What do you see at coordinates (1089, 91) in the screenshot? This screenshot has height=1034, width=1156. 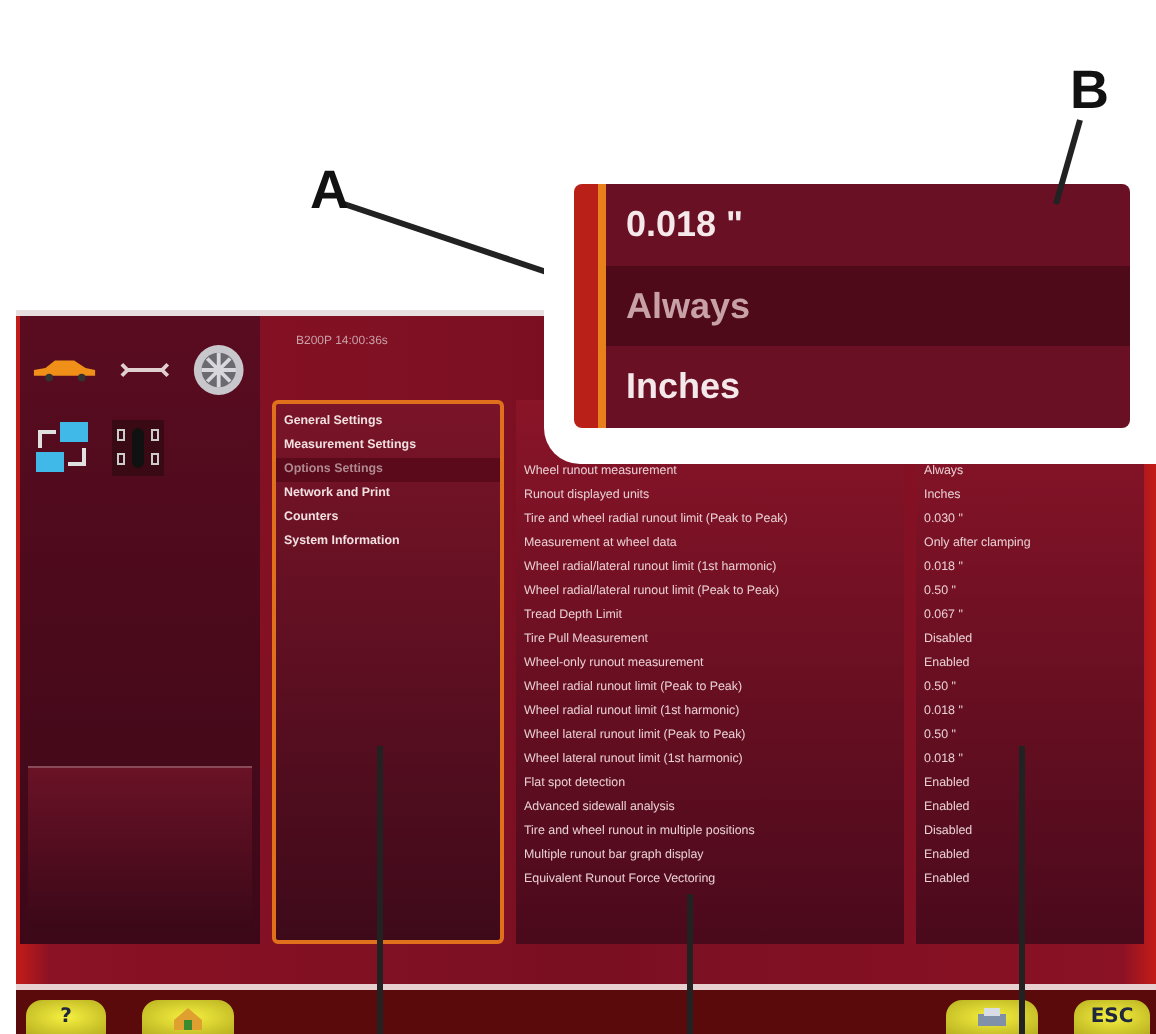 I see `callout-label: B` at bounding box center [1089, 91].